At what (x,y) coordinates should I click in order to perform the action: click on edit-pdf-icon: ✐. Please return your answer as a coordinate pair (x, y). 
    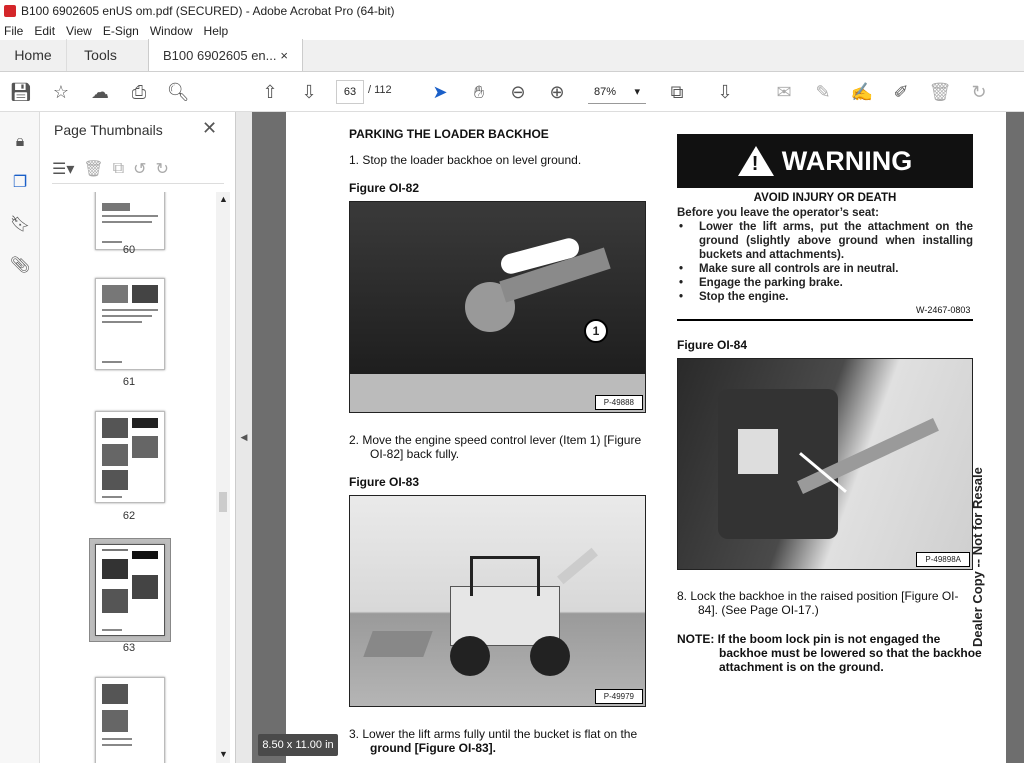
    Looking at the image, I should click on (901, 92).